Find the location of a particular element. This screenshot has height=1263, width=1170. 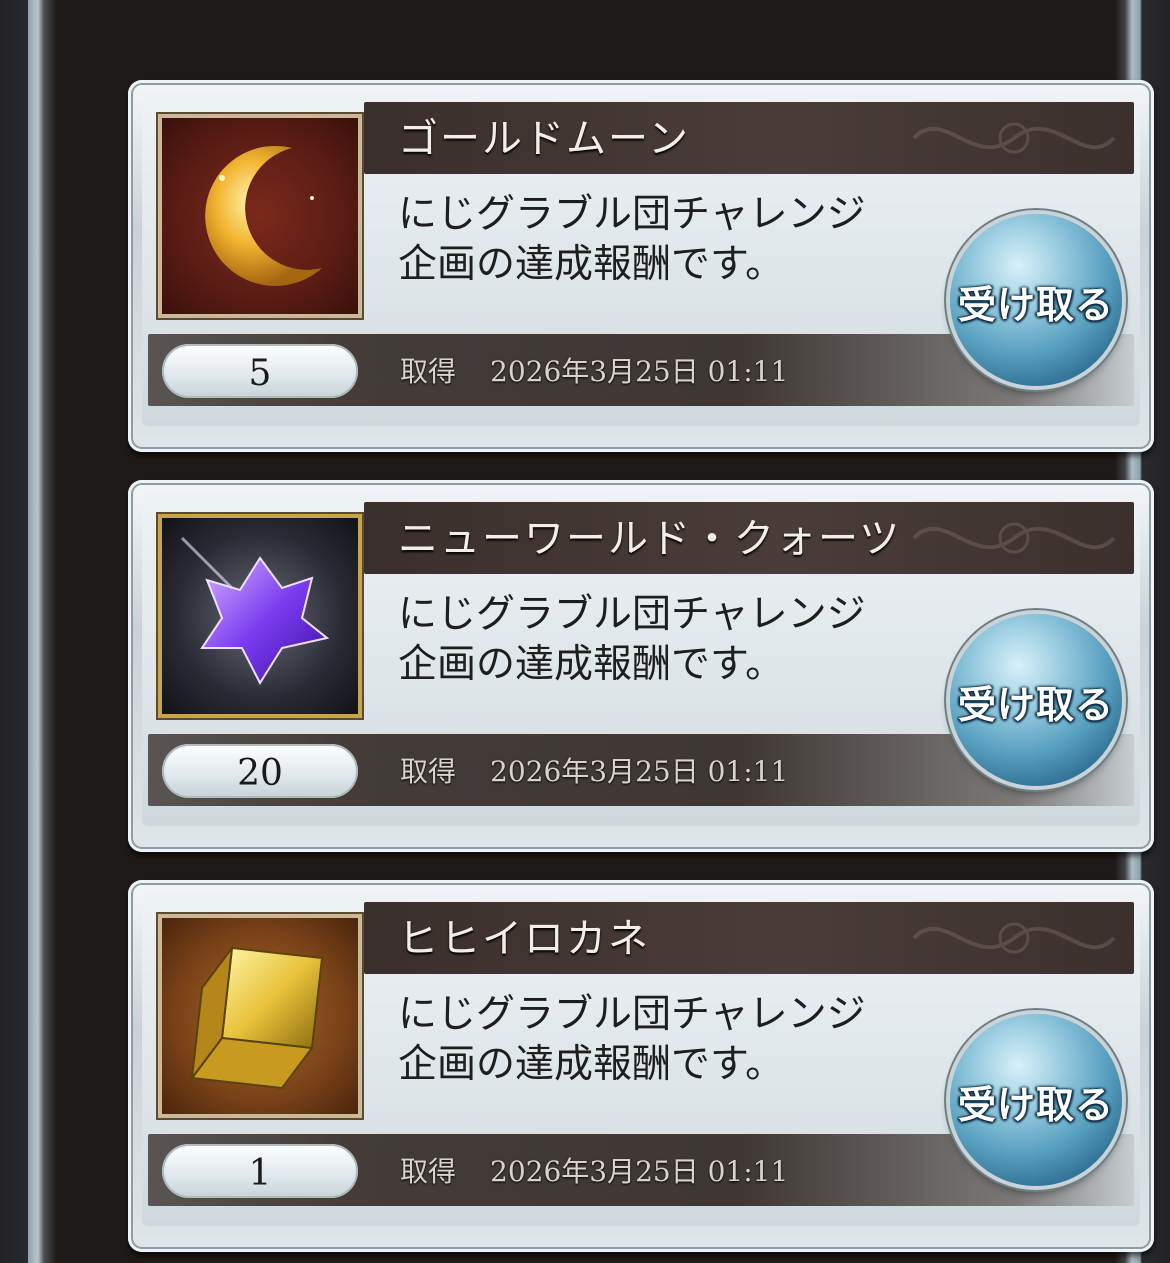

item-name: ニューワールド・クォーツ is located at coordinates (650, 539).